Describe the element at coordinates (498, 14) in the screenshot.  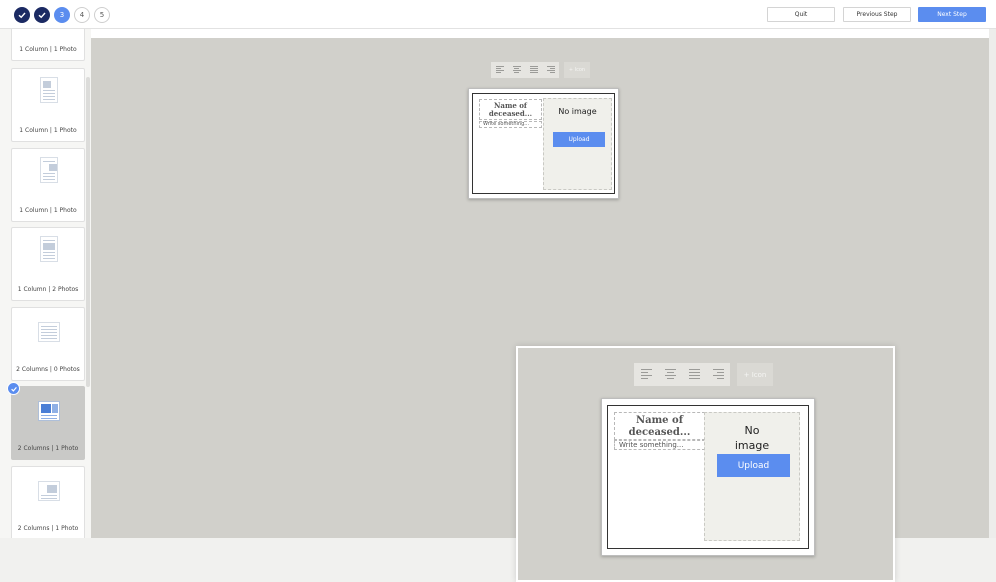
I see `top-bar: 3 4 5 Quit Previous Step Next Step` at that location.